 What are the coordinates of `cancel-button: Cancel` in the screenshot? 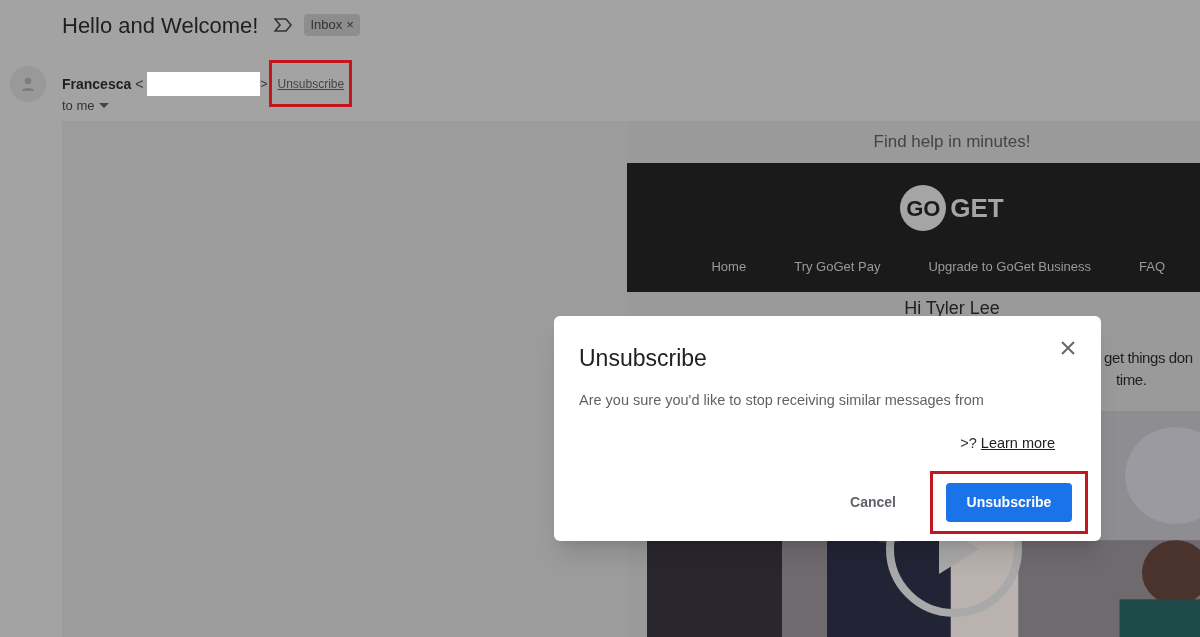 It's located at (873, 502).